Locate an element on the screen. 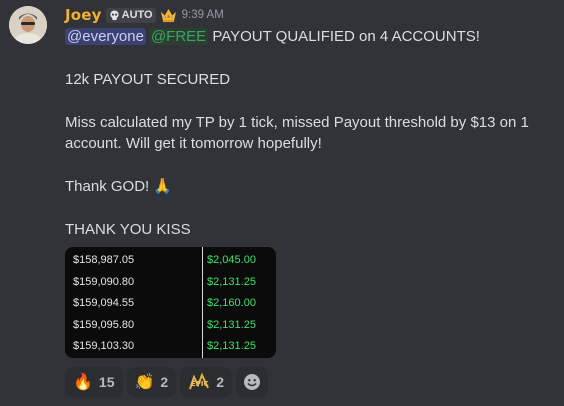 Image resolution: width=564 pixels, height=406 pixels. timestamp: 9:39 AM is located at coordinates (202, 15).